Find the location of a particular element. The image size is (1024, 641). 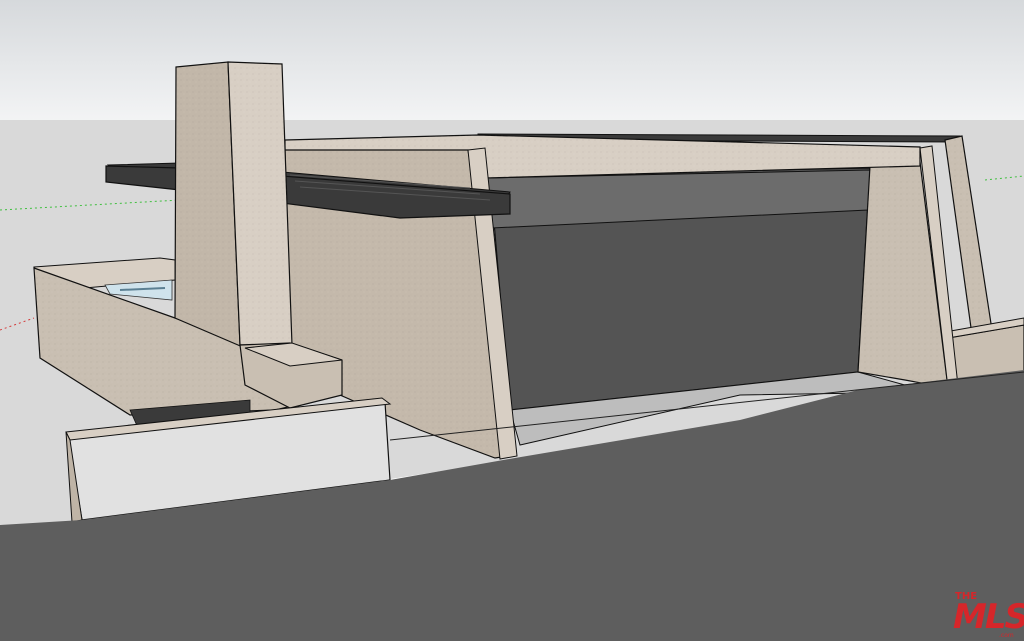

watermark-brand-main: MLS is located at coordinates (988, 617).